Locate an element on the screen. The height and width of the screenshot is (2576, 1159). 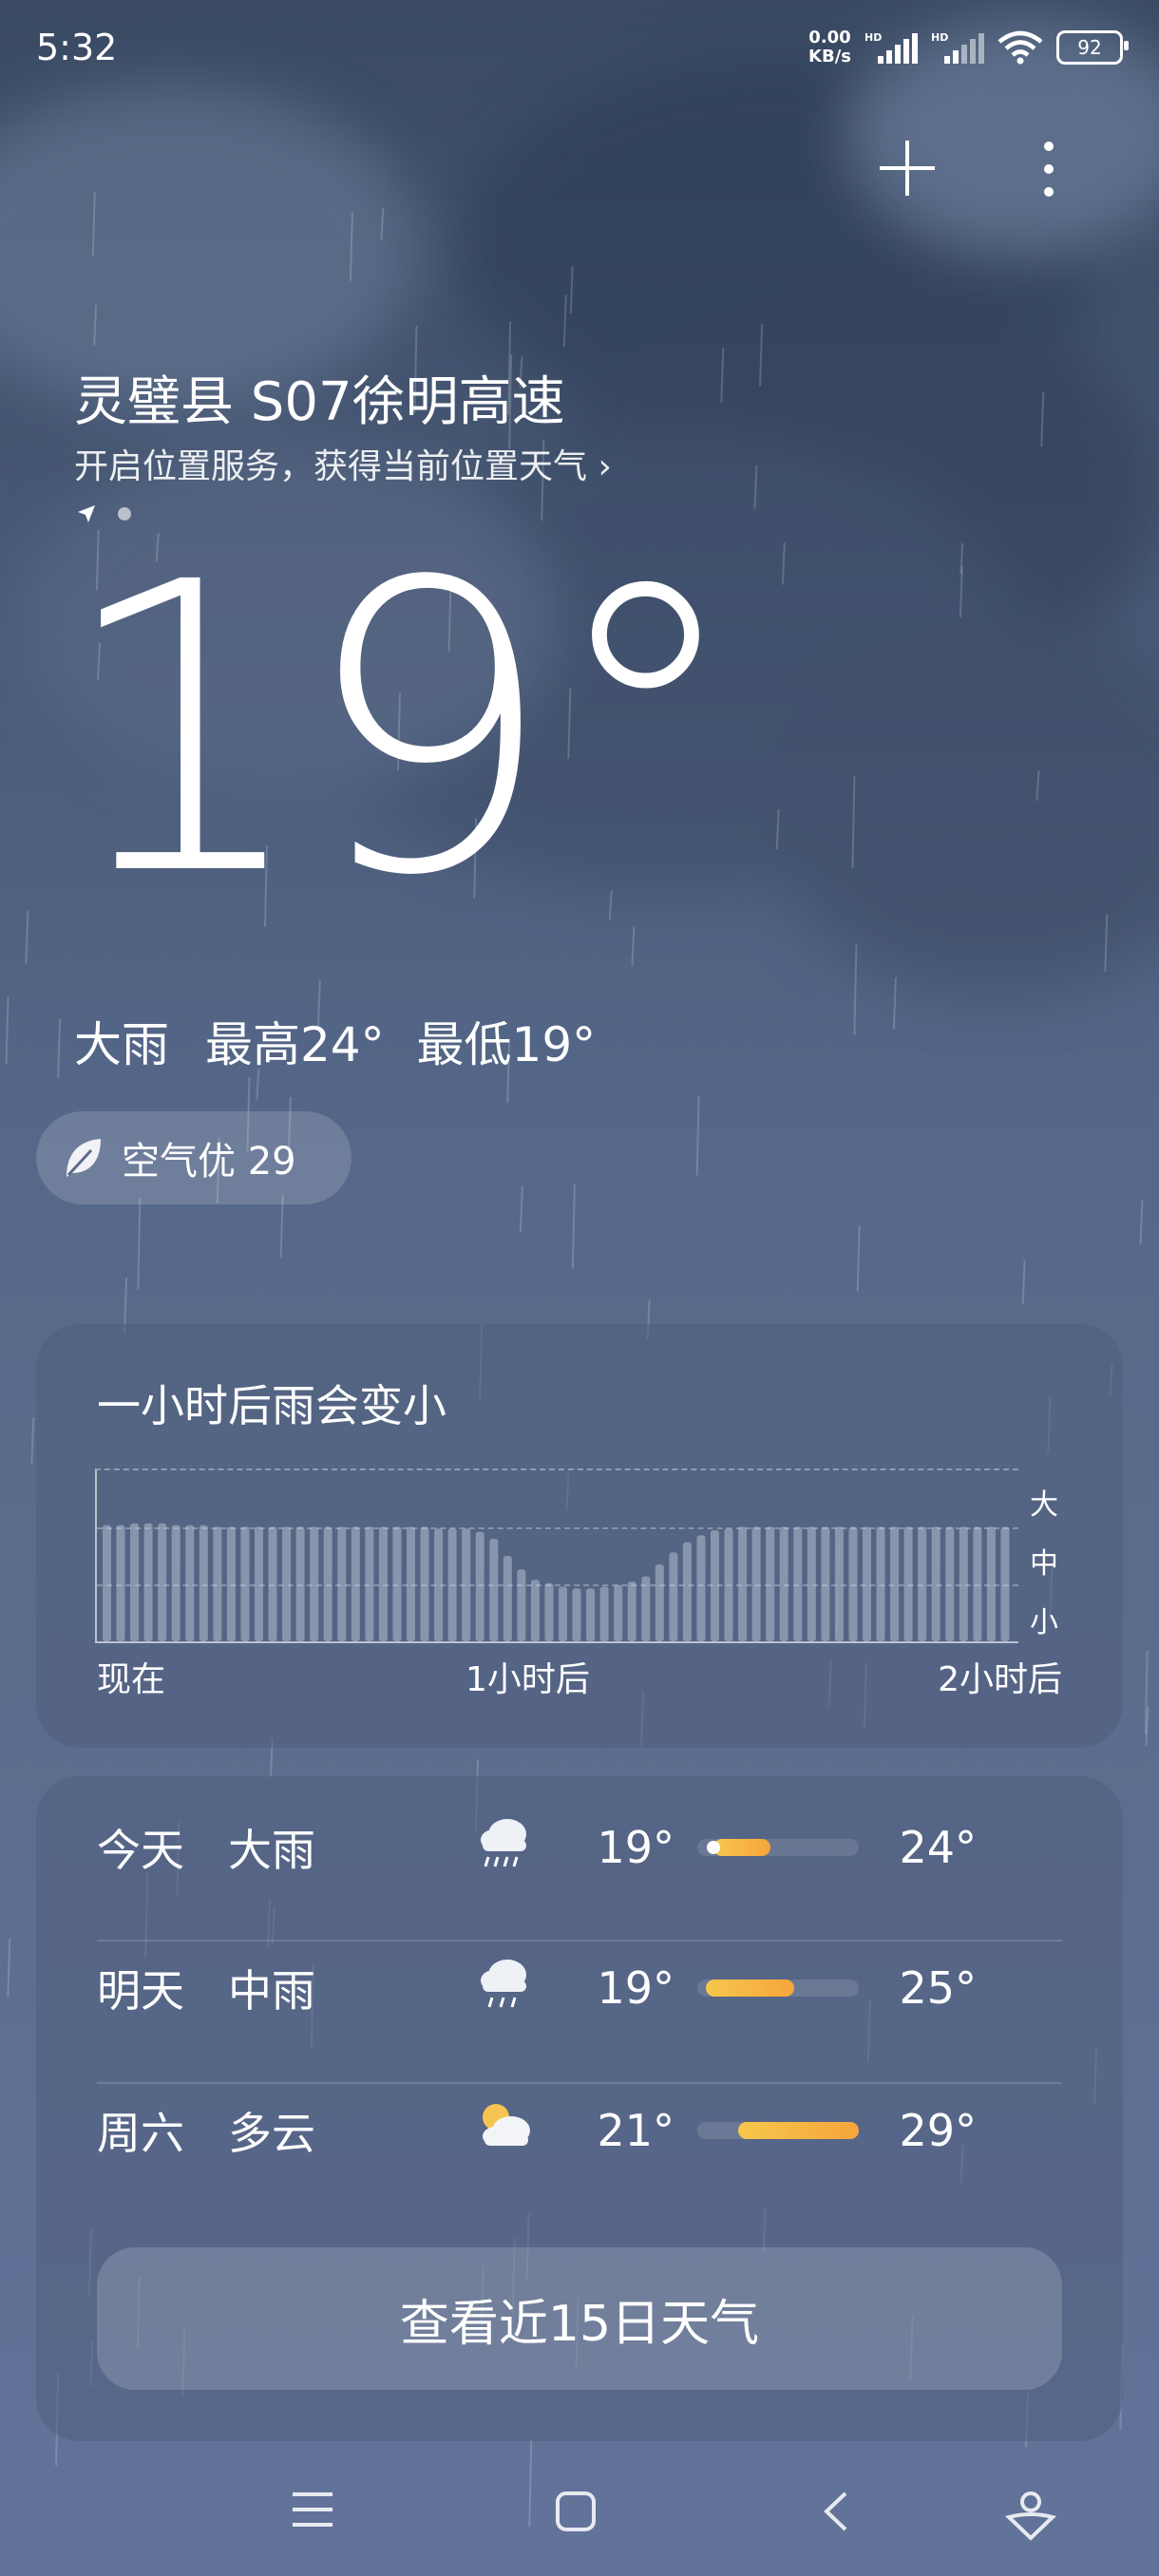
level-light: 小 is located at coordinates (1044, 1622).